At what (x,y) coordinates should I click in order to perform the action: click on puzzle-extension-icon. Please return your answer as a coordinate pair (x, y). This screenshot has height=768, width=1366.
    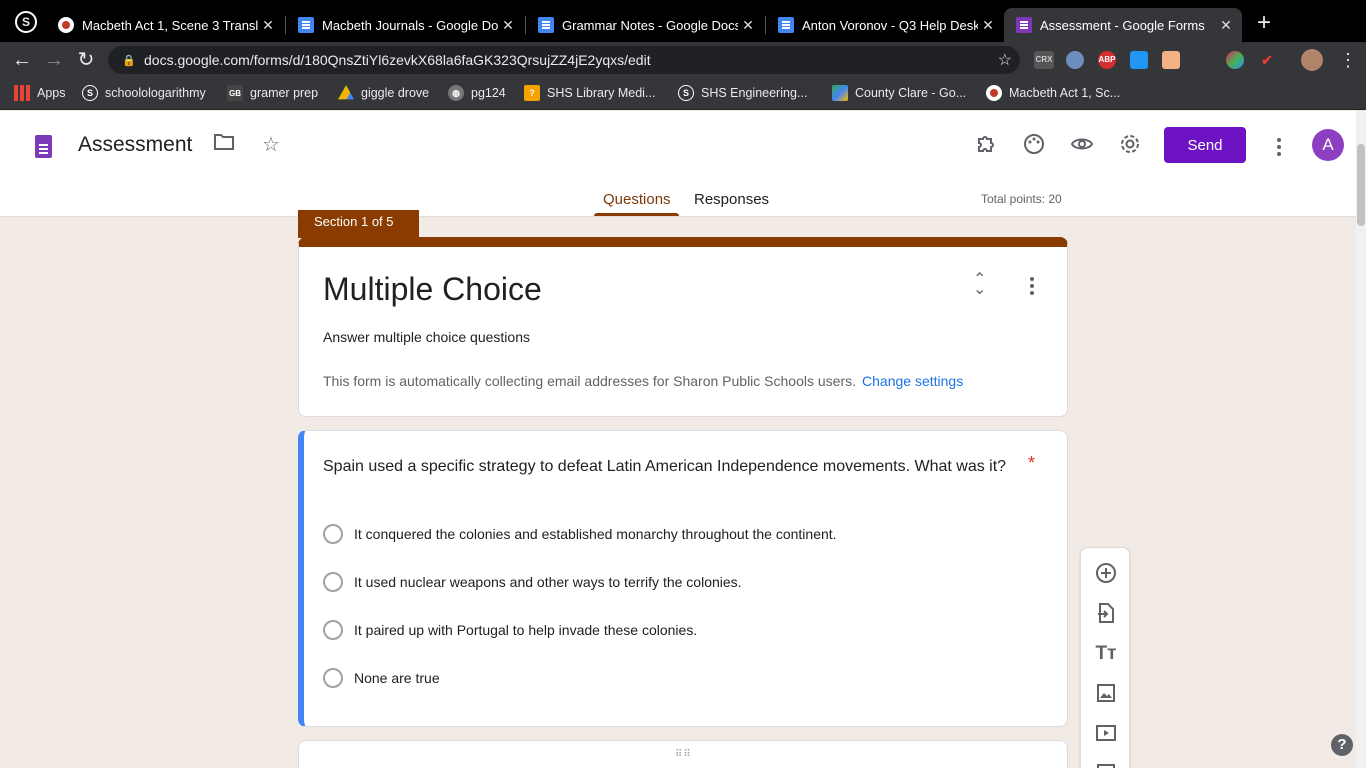
    Looking at the image, I should click on (1203, 60).